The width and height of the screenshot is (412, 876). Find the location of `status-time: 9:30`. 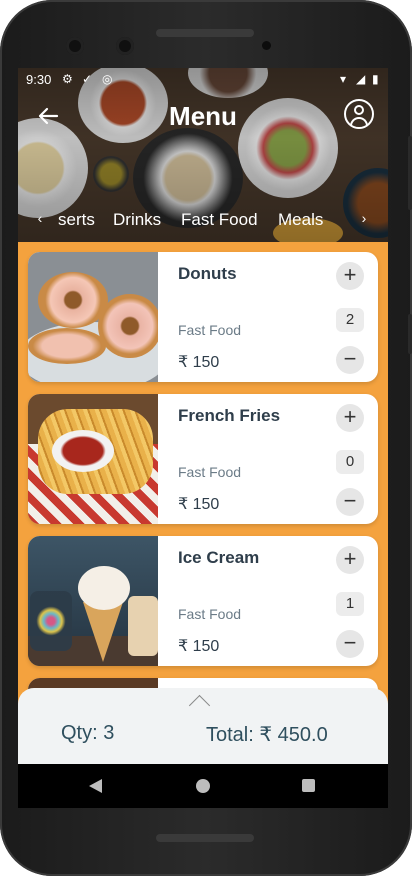

status-time: 9:30 is located at coordinates (39, 79).